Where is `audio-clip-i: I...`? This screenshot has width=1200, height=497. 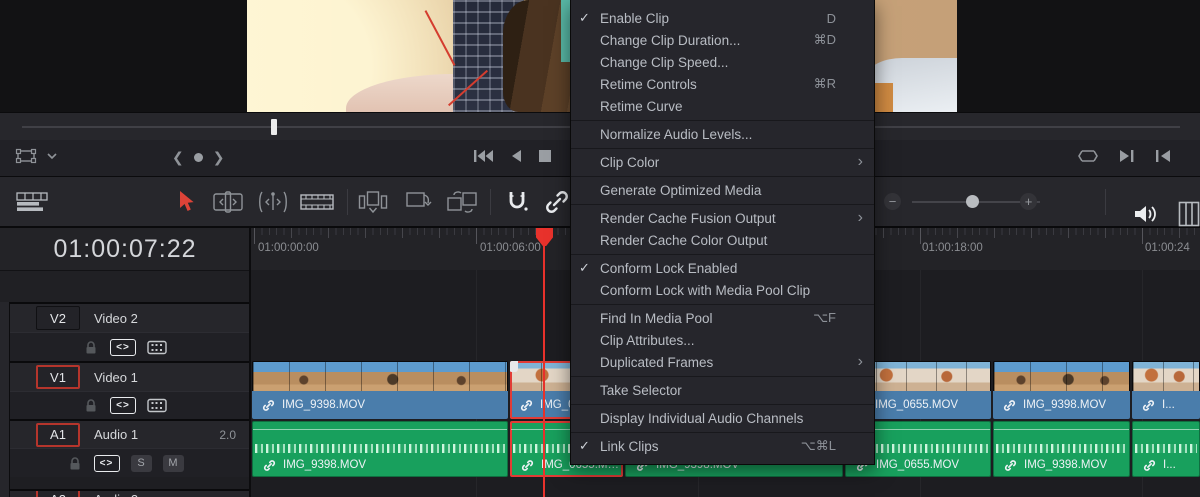 audio-clip-i: I... is located at coordinates (1166, 449).